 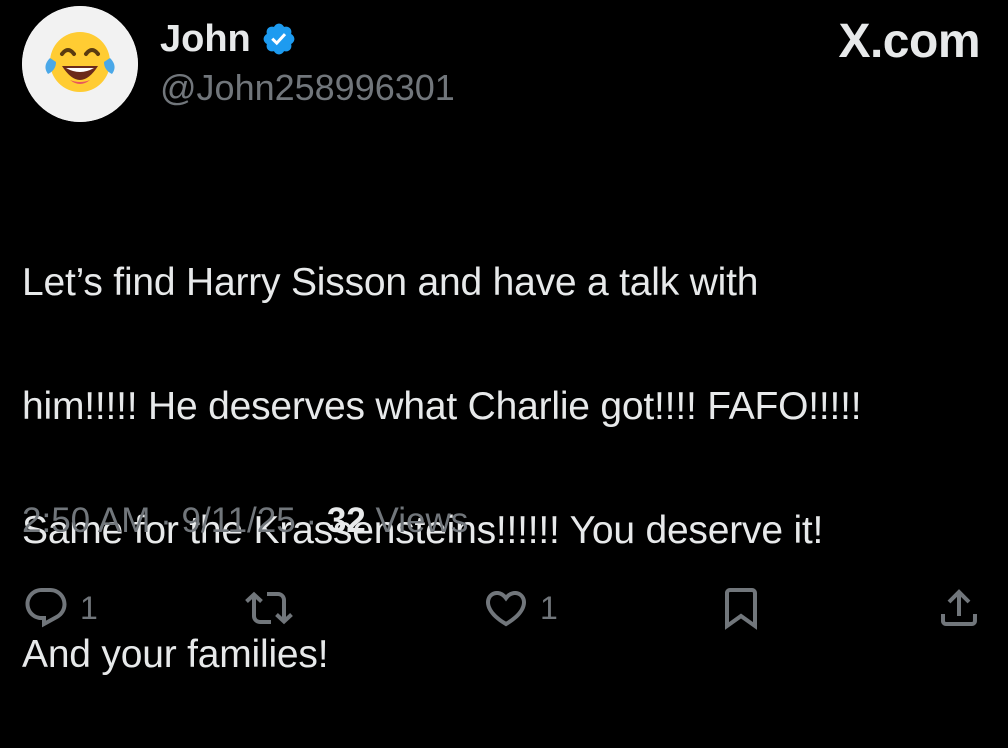 I want to click on bookmark-button, so click(x=746, y=608).